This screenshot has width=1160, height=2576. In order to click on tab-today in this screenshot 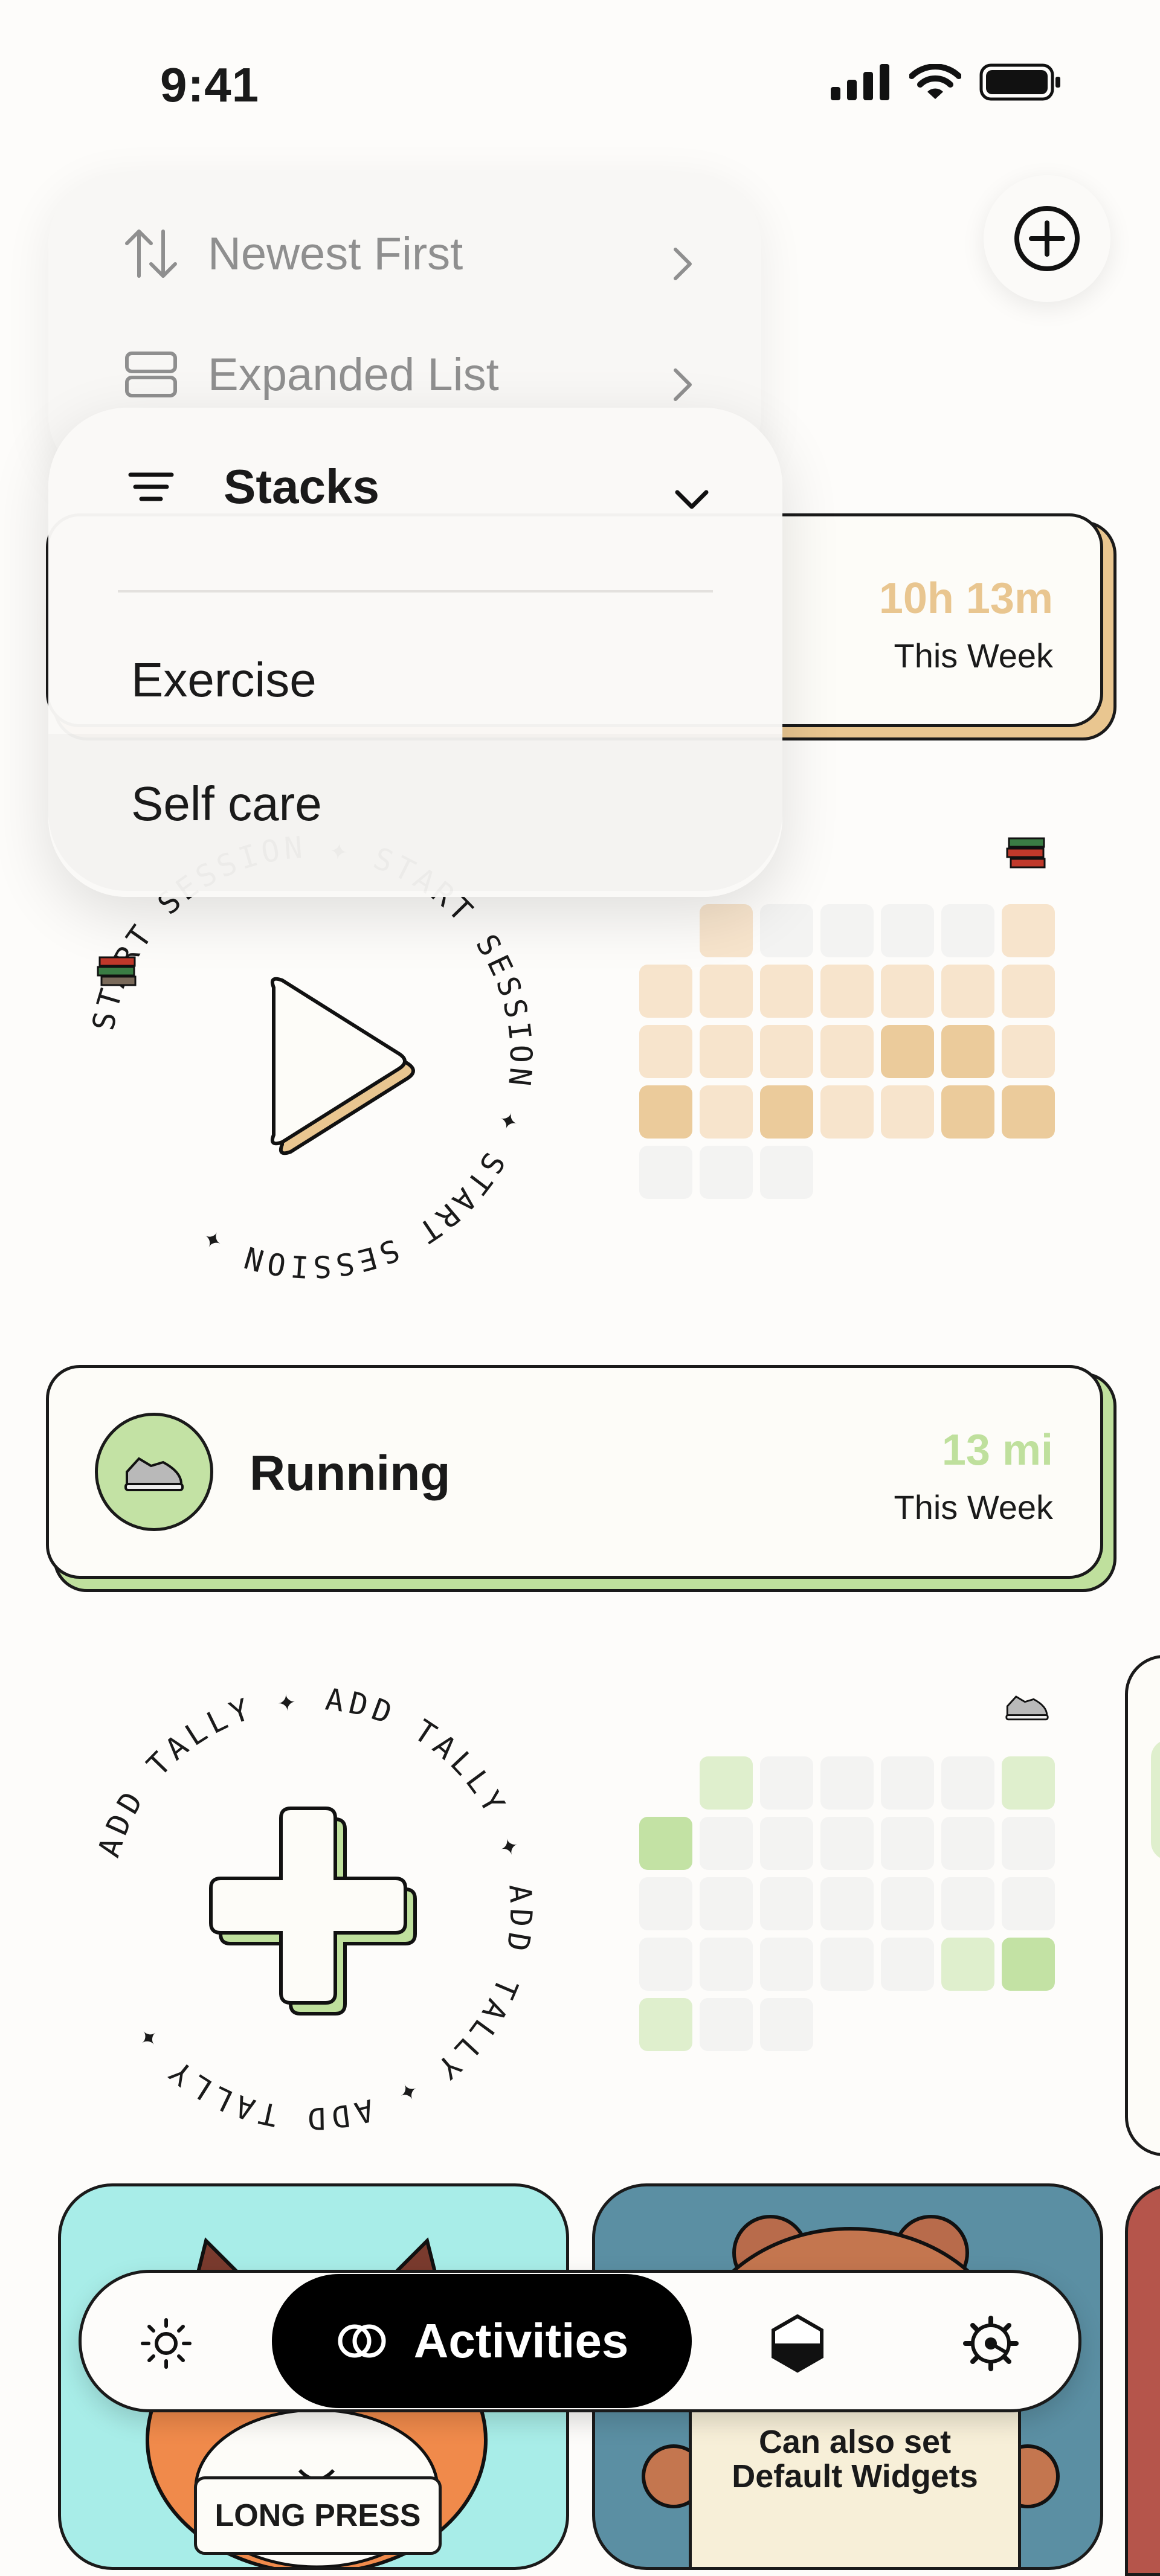, I will do `click(166, 2343)`.